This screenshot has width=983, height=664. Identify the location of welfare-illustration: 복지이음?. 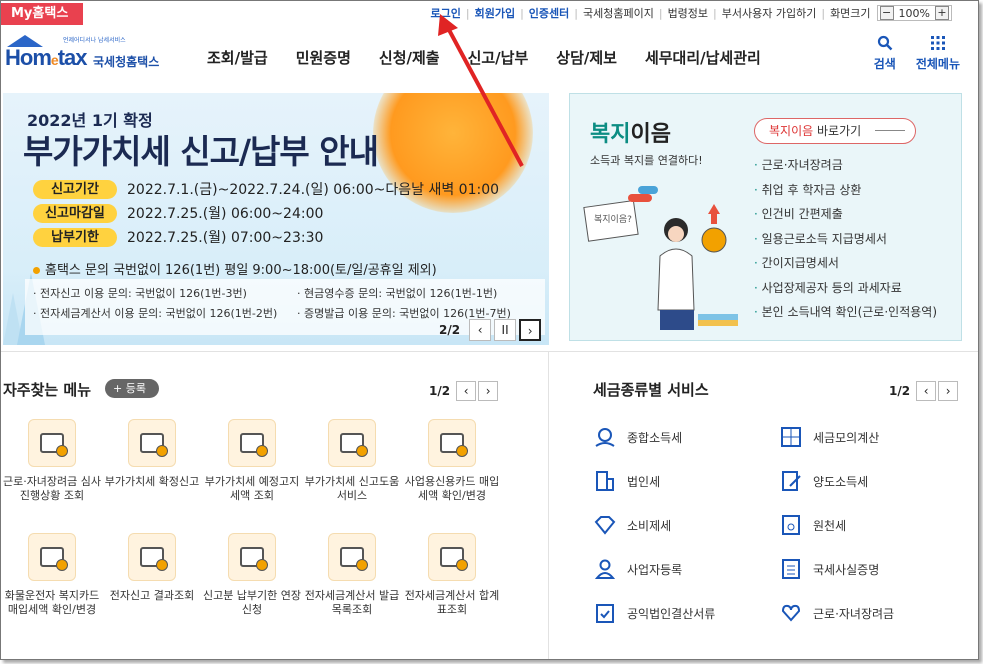
(665, 261).